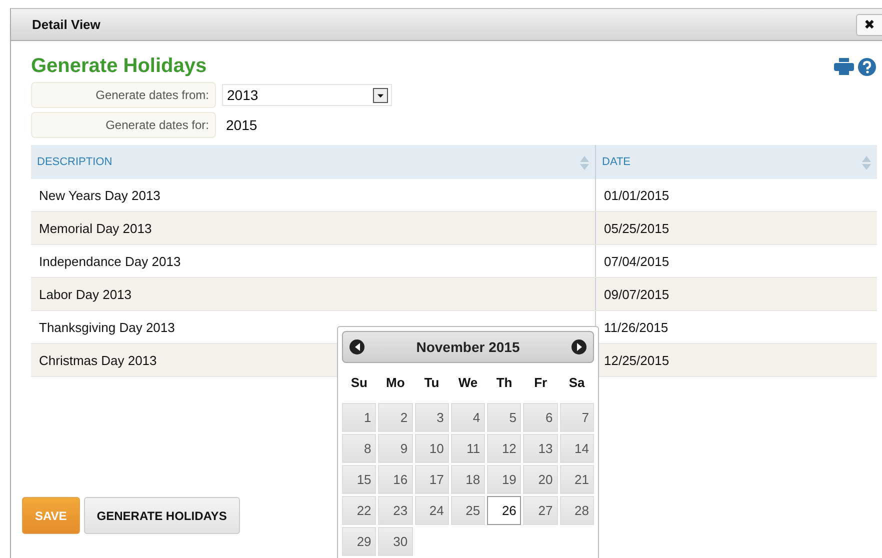 This screenshot has height=558, width=882. I want to click on day-cell: 26, so click(504, 510).